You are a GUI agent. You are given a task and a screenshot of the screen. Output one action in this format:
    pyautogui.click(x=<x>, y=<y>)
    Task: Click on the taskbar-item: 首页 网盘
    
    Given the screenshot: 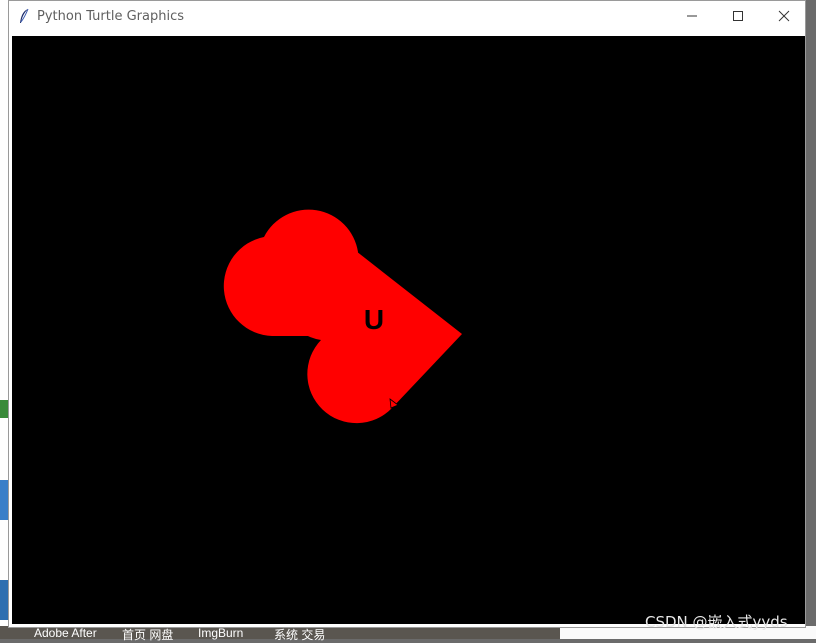 What is the action you would take?
    pyautogui.click(x=147, y=634)
    